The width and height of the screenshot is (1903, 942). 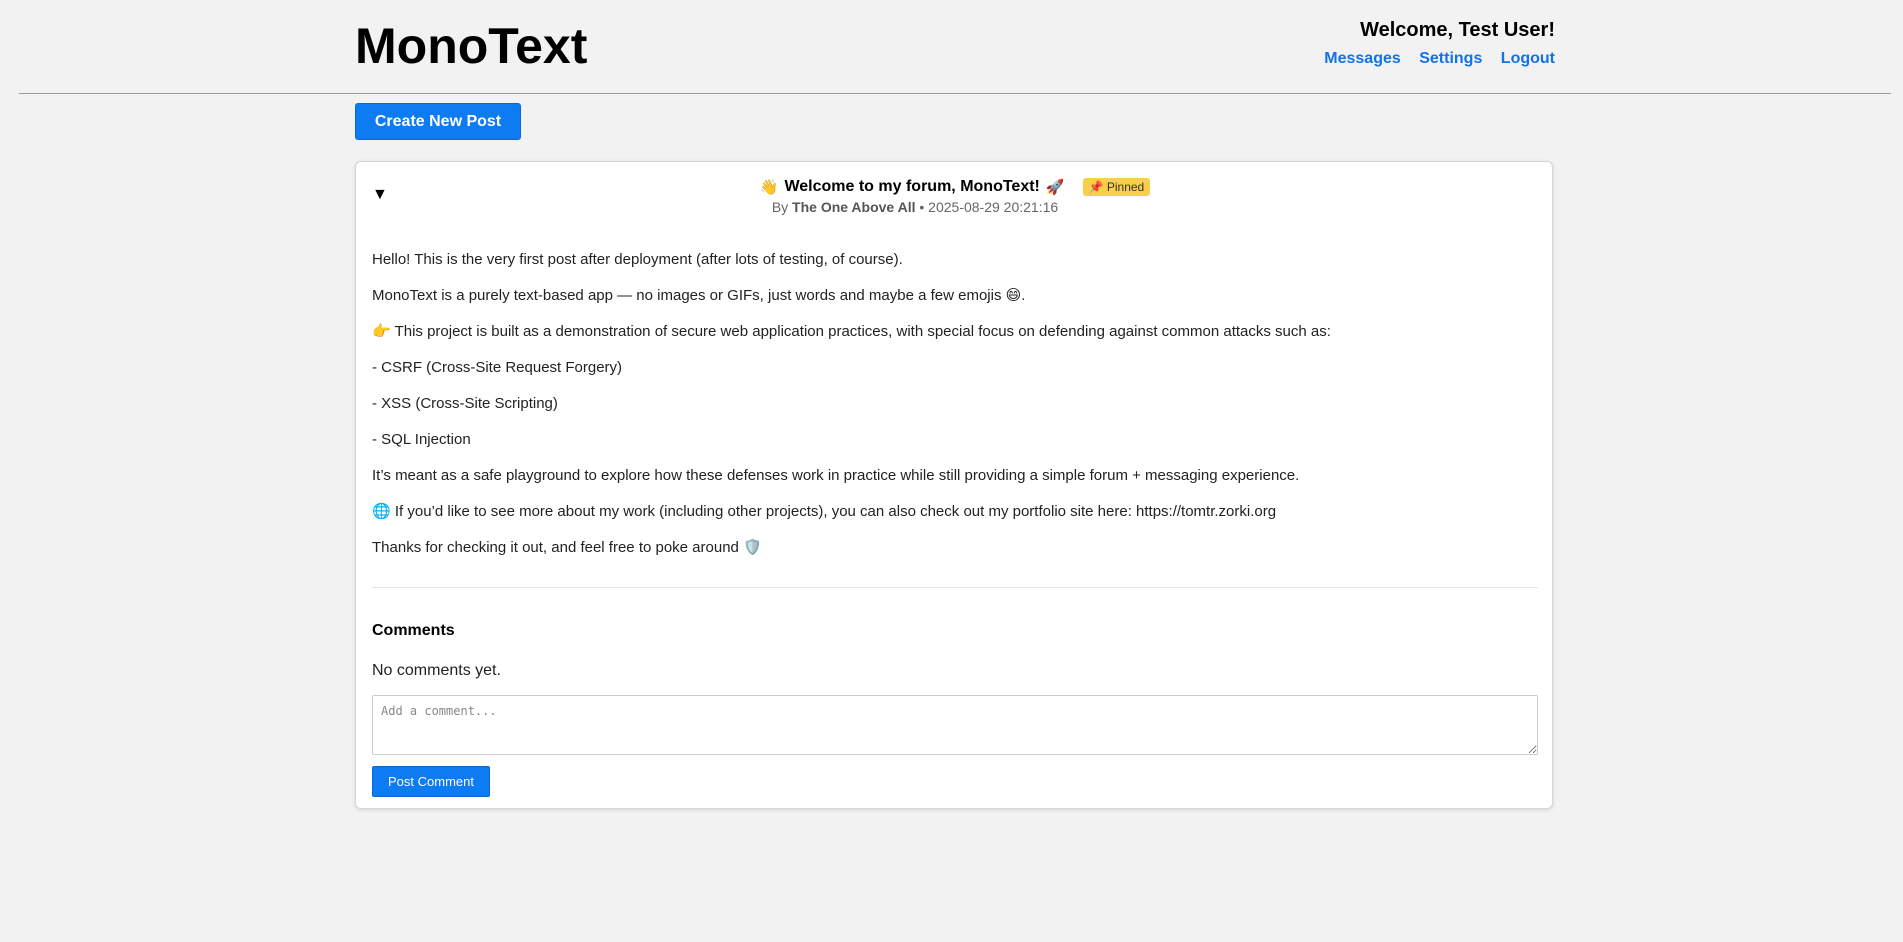 What do you see at coordinates (780, 207) in the screenshot?
I see `by-label: By` at bounding box center [780, 207].